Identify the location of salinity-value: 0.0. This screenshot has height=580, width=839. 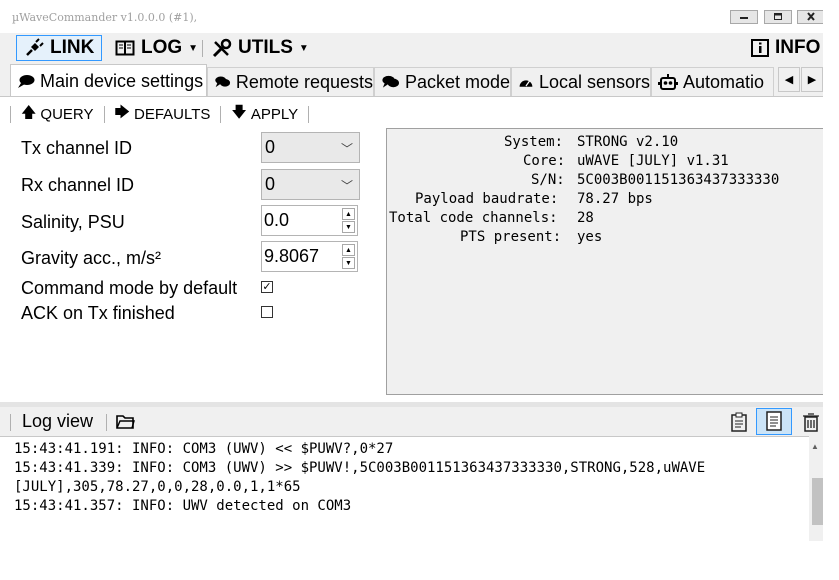
(277, 220).